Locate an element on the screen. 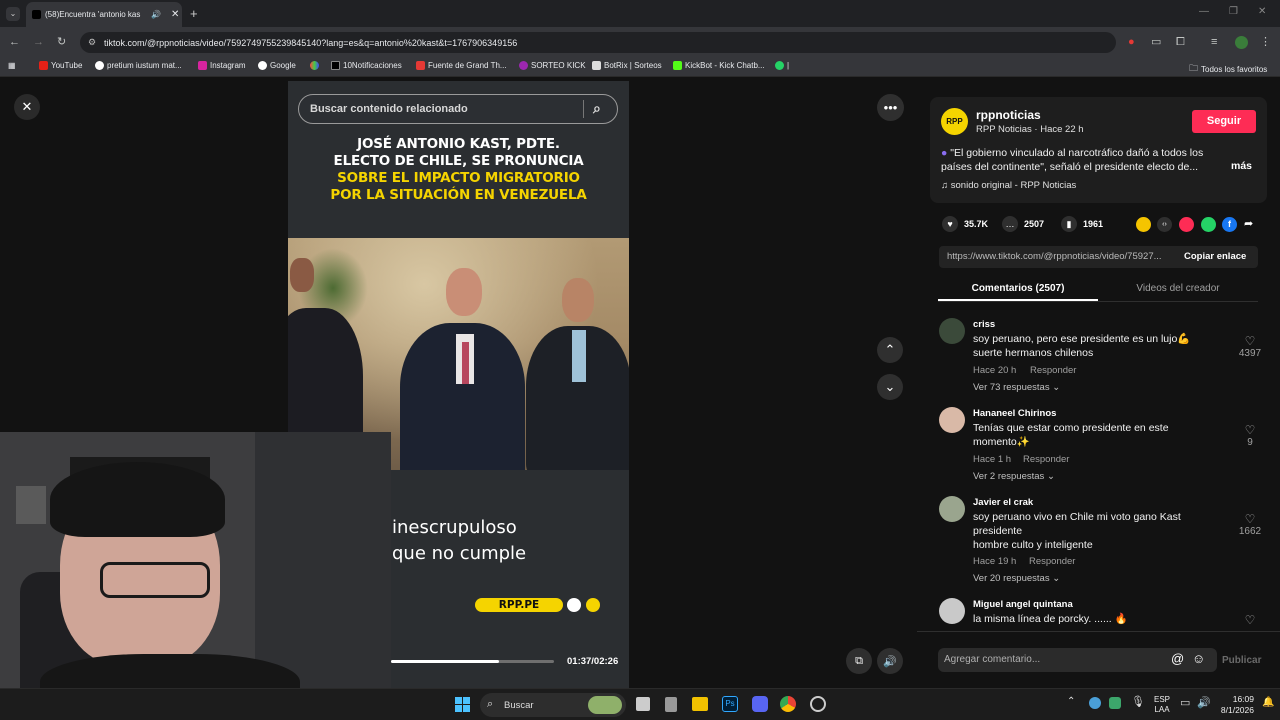 The height and width of the screenshot is (720, 1280). view-replies: Ver 73 respuestas ⌄ is located at coordinates (1016, 387).